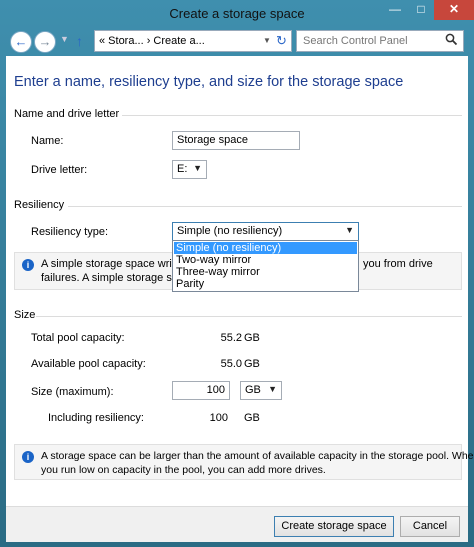 Image resolution: width=474 pixels, height=547 pixels. What do you see at coordinates (265, 260) in the screenshot?
I see `dropdown-option-two-way-mirror: Two-way mirror` at bounding box center [265, 260].